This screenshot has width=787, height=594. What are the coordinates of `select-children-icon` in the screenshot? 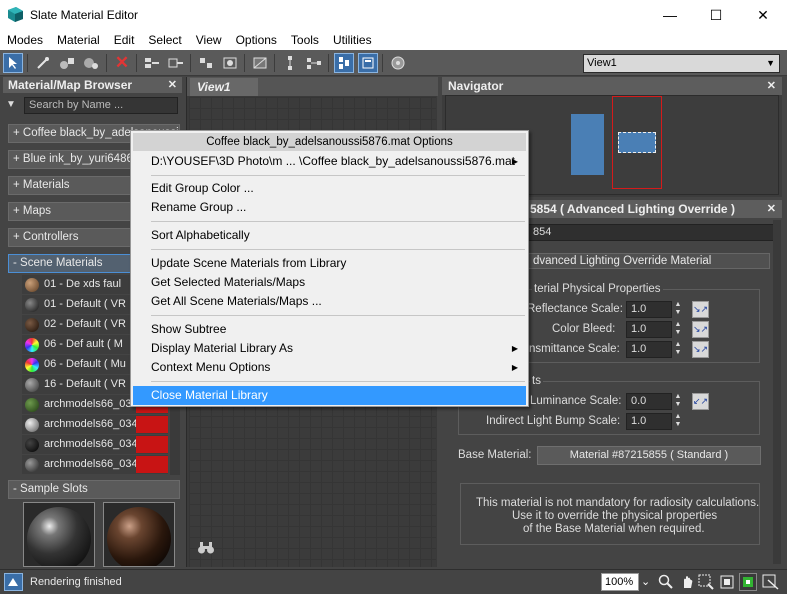 It's located at (206, 63).